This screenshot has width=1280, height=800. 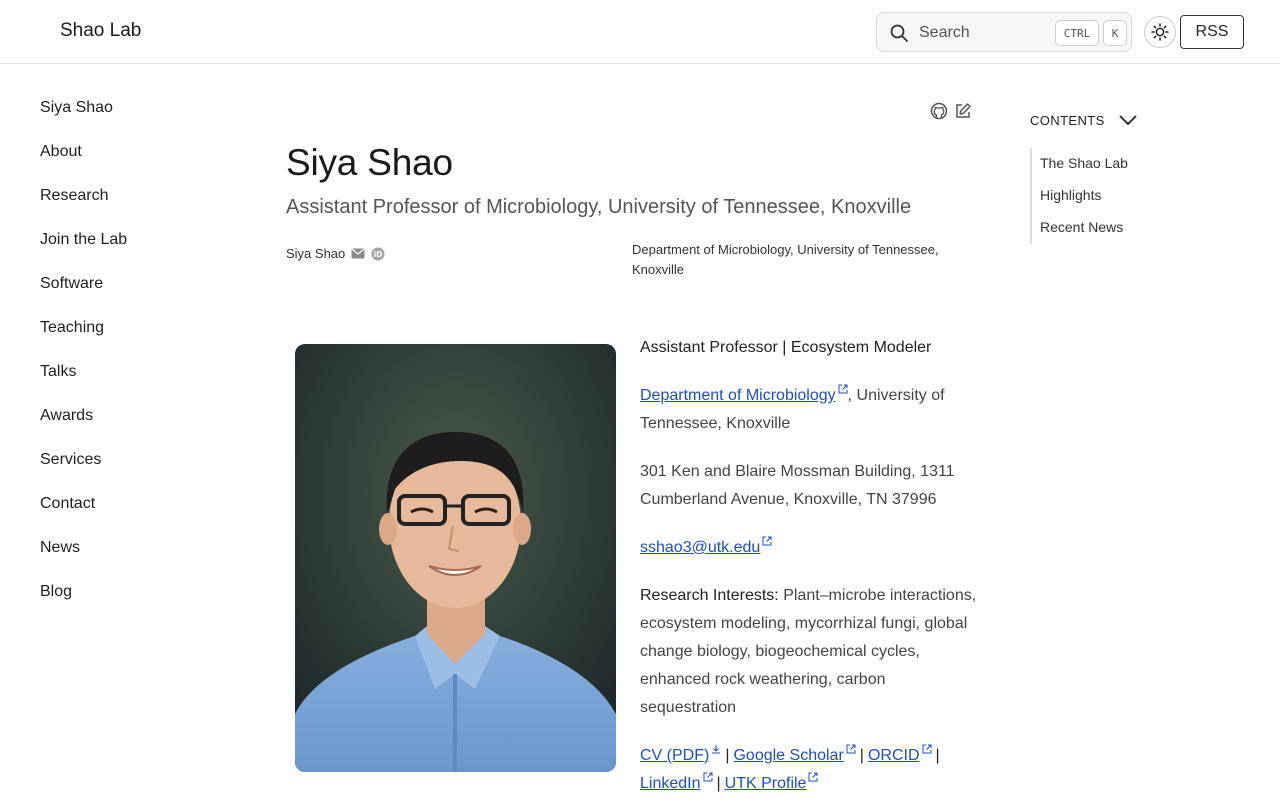 I want to click on google-scholar-link: Google Scholar, so click(x=788, y=755).